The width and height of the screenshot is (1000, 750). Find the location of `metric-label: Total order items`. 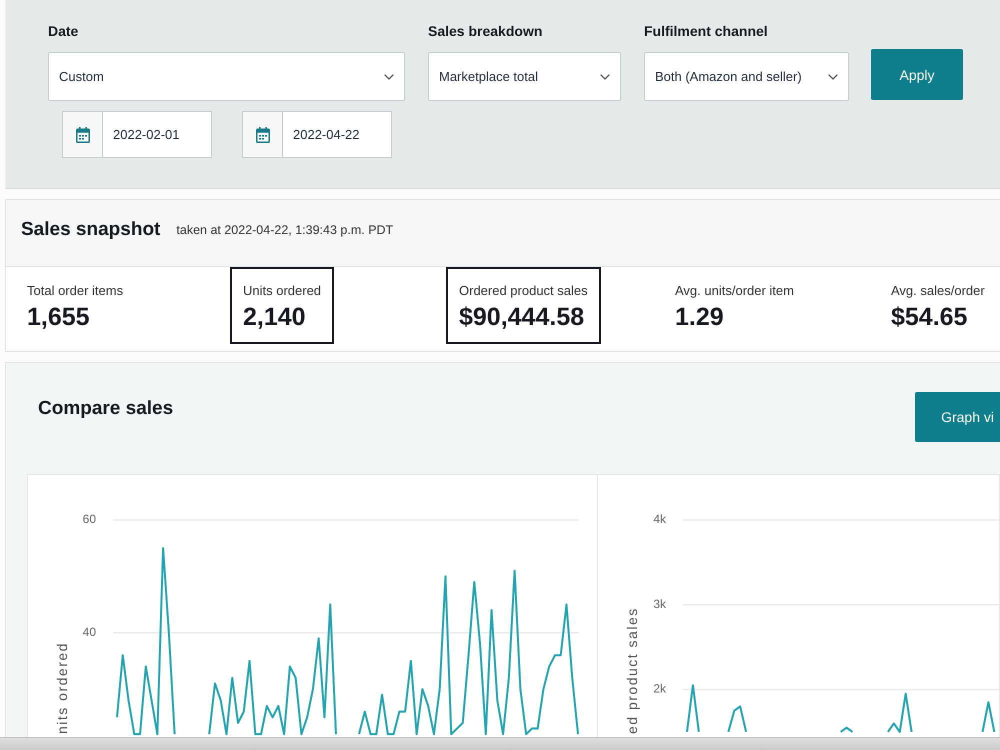

metric-label: Total order items is located at coordinates (75, 290).